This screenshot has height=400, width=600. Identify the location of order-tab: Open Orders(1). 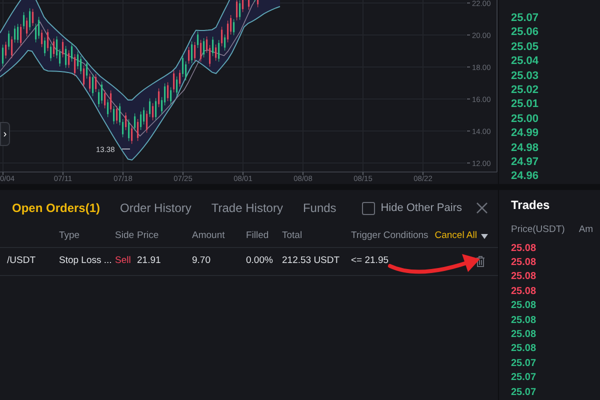
(56, 208).